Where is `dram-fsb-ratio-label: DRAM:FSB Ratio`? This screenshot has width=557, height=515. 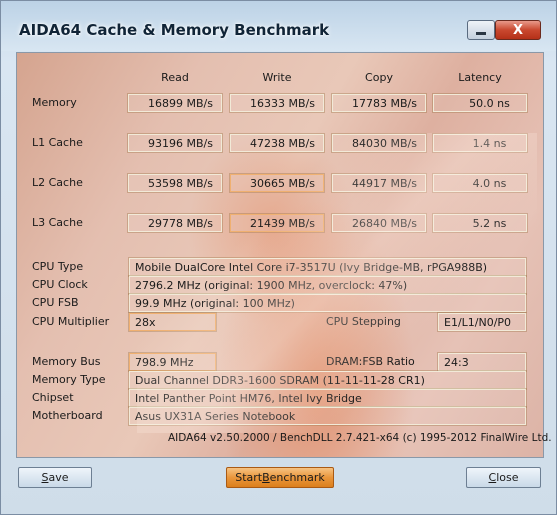 dram-fsb-ratio-label: DRAM:FSB Ratio is located at coordinates (370, 361).